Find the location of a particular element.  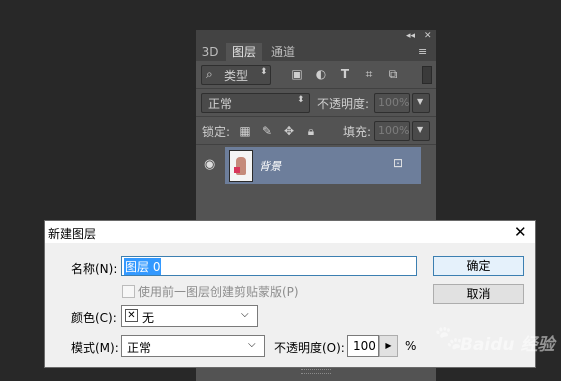

eye-icon: ◉ is located at coordinates (210, 164).